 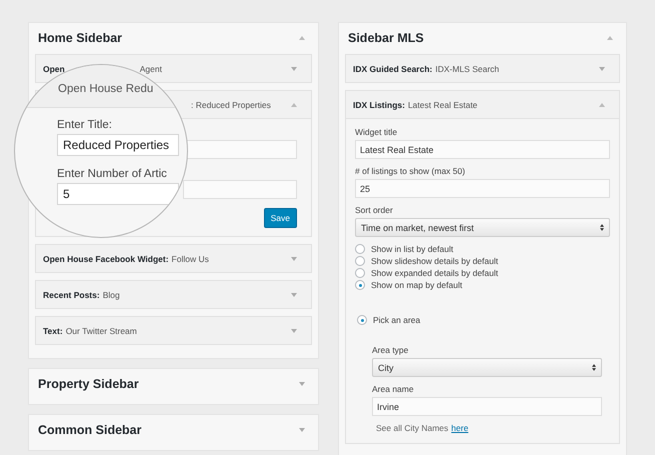 I want to click on widget-name: Open House Facebook Widget:, so click(x=106, y=259).